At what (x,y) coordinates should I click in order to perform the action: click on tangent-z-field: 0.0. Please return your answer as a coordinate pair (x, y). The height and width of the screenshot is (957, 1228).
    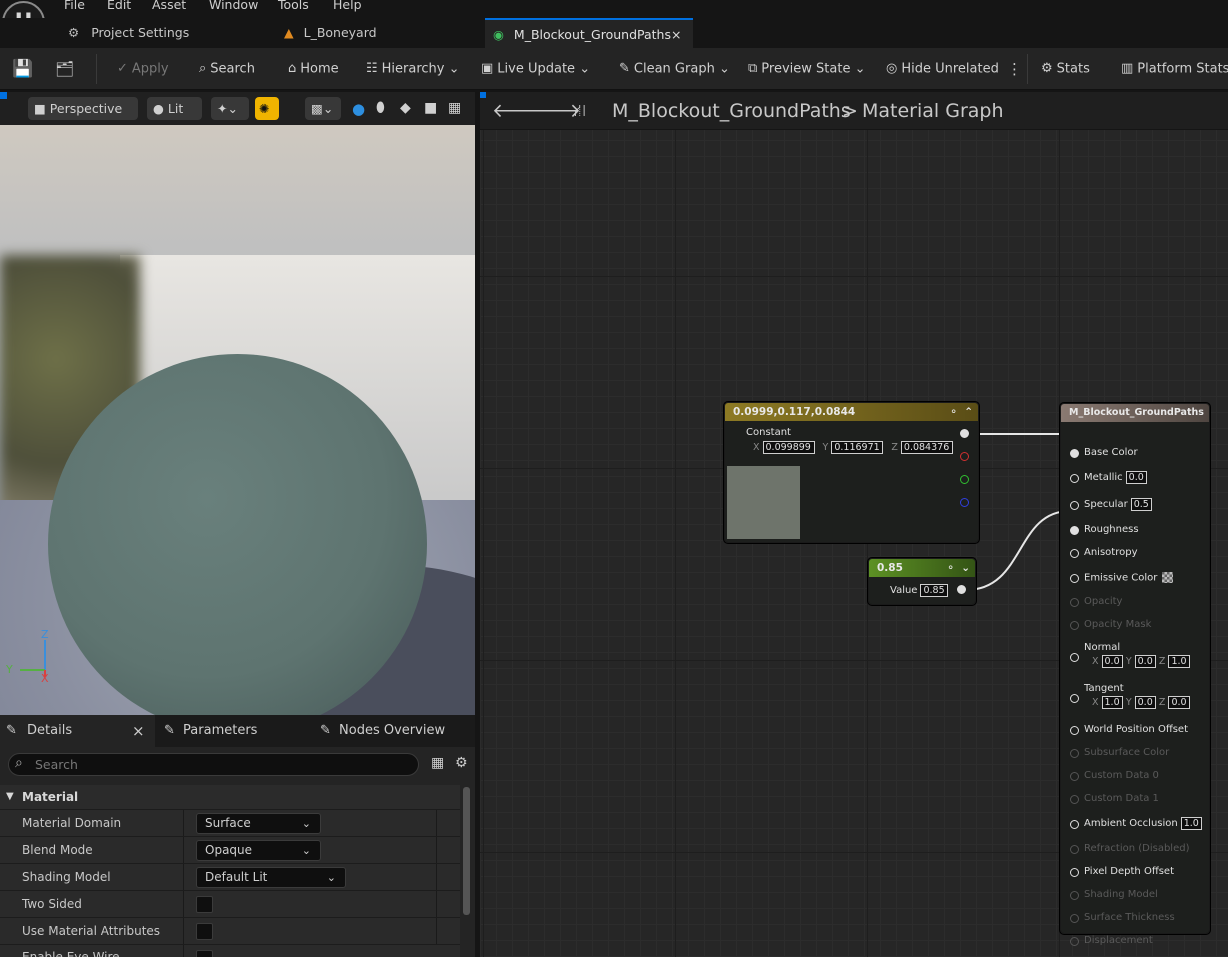
    Looking at the image, I should click on (1179, 702).